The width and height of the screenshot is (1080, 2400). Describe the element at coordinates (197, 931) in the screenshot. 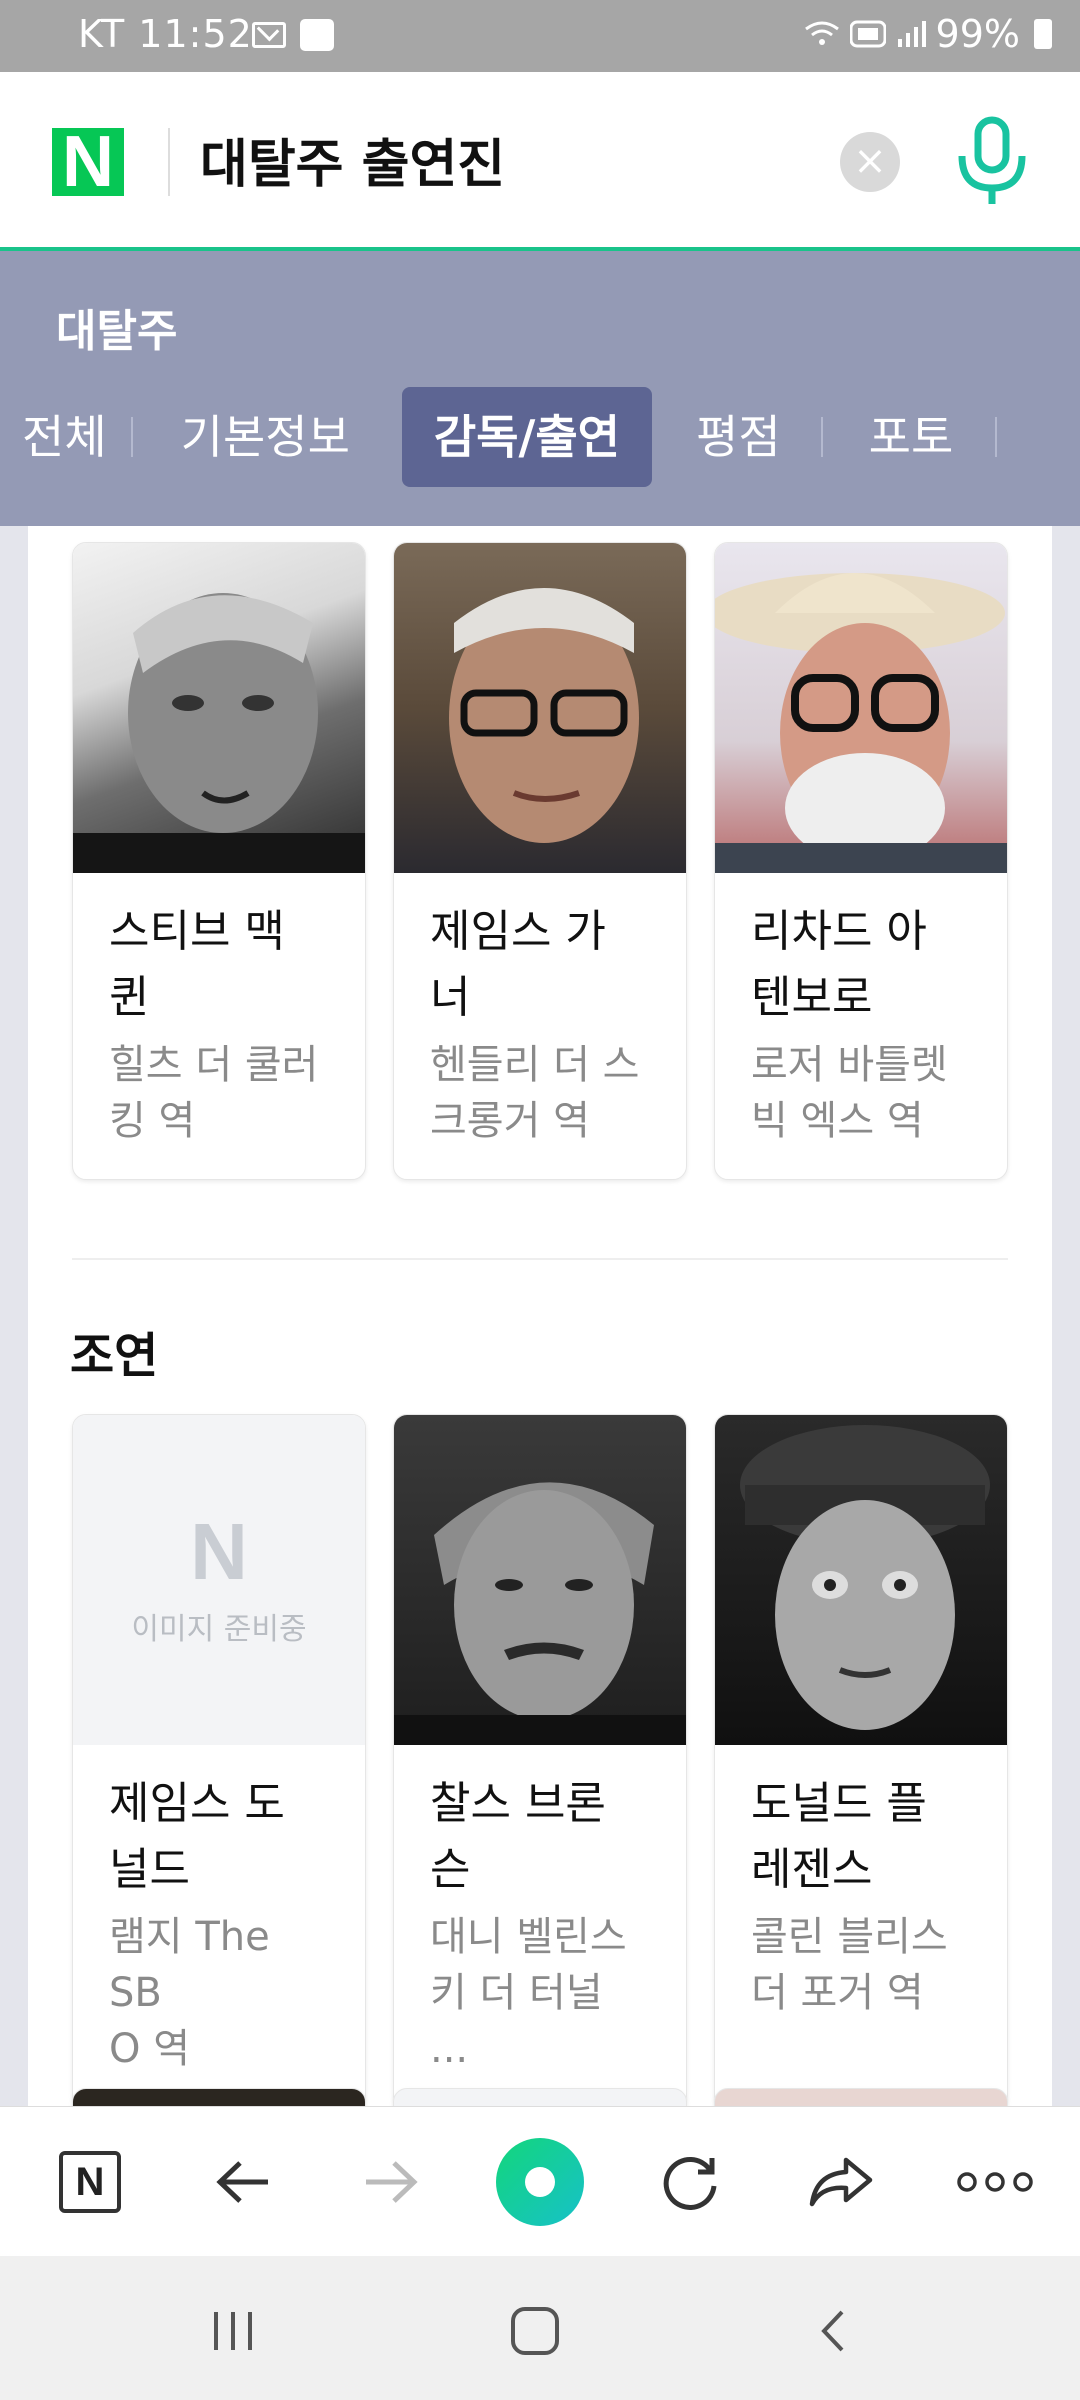

I see `actor-name-line: 스티브 맥` at that location.